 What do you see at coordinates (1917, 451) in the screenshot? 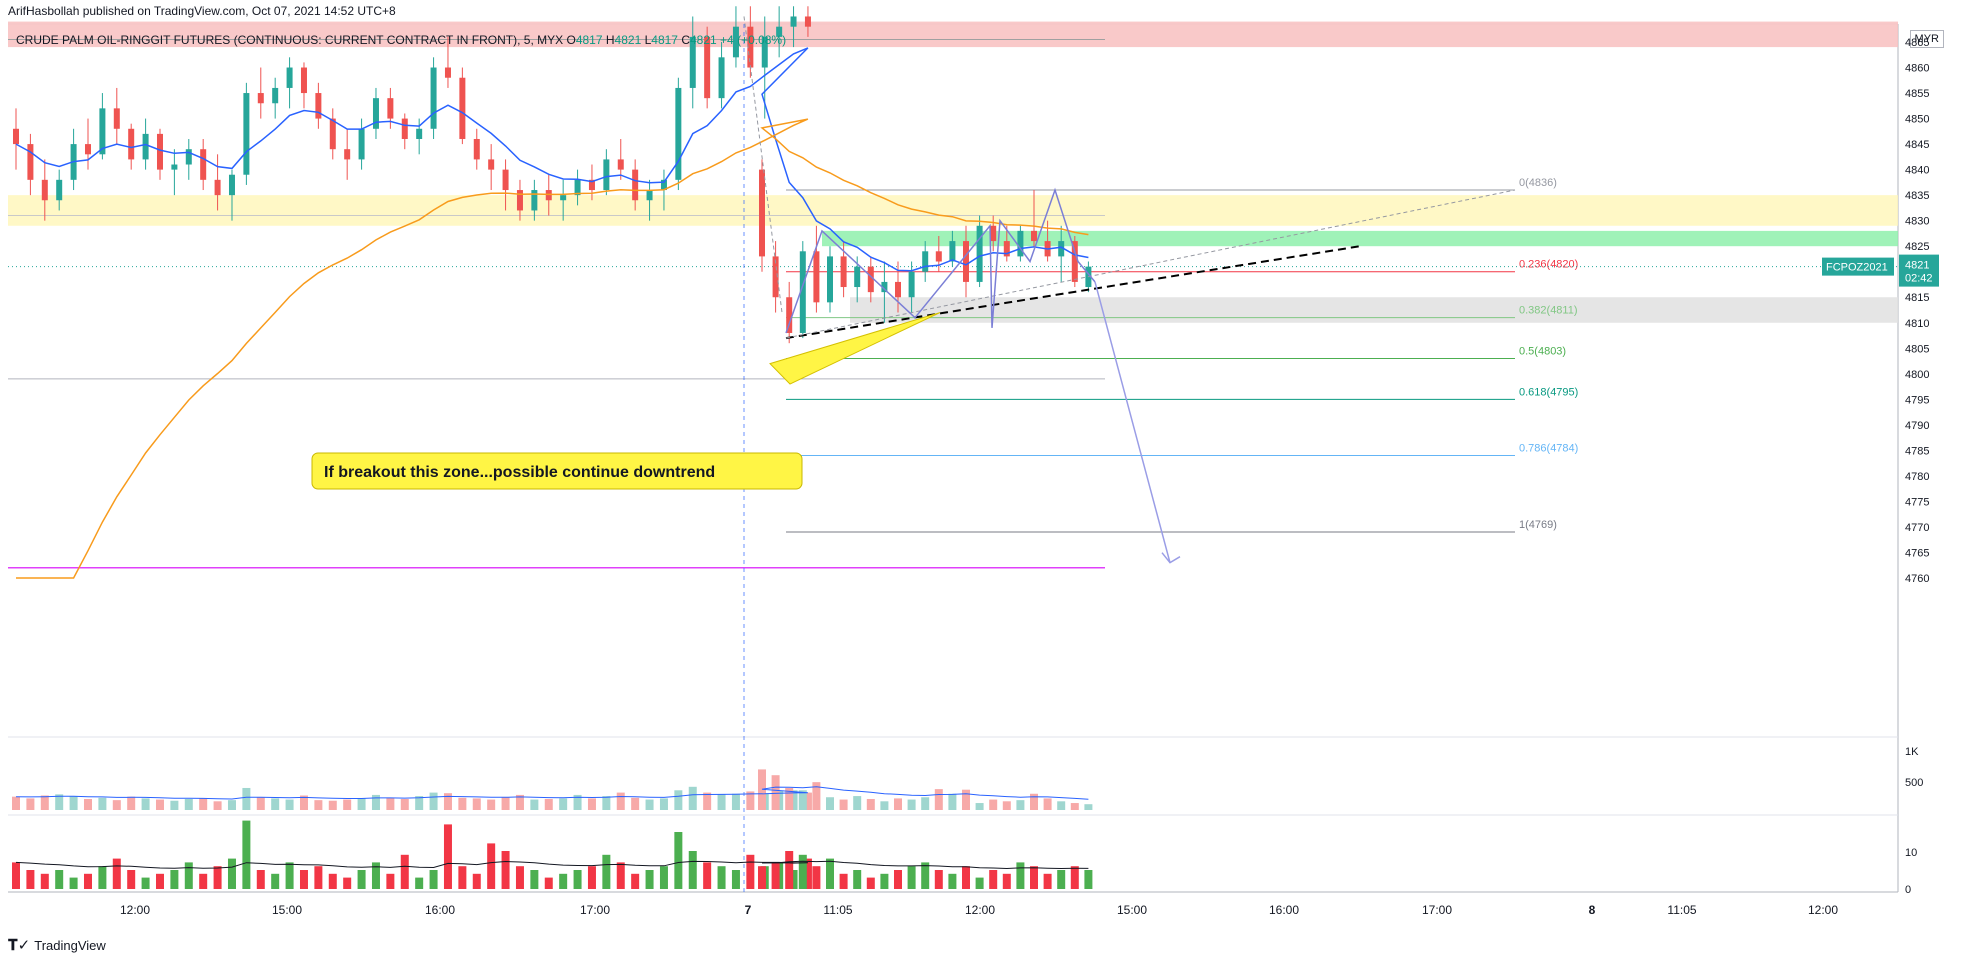
I see `price-tick-5: 4785` at bounding box center [1917, 451].